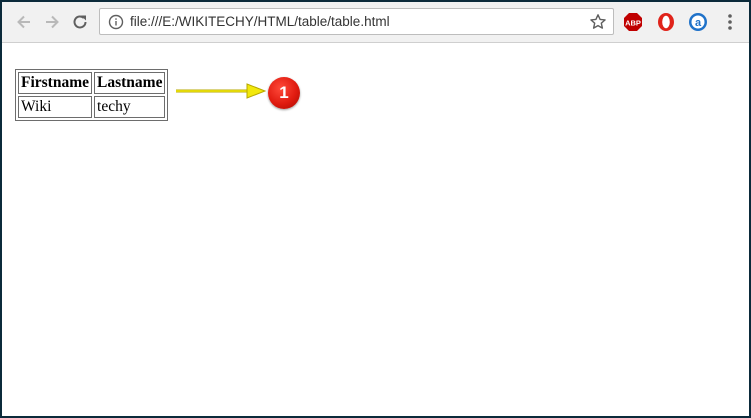  I want to click on back-arrow-icon, so click(23, 22).